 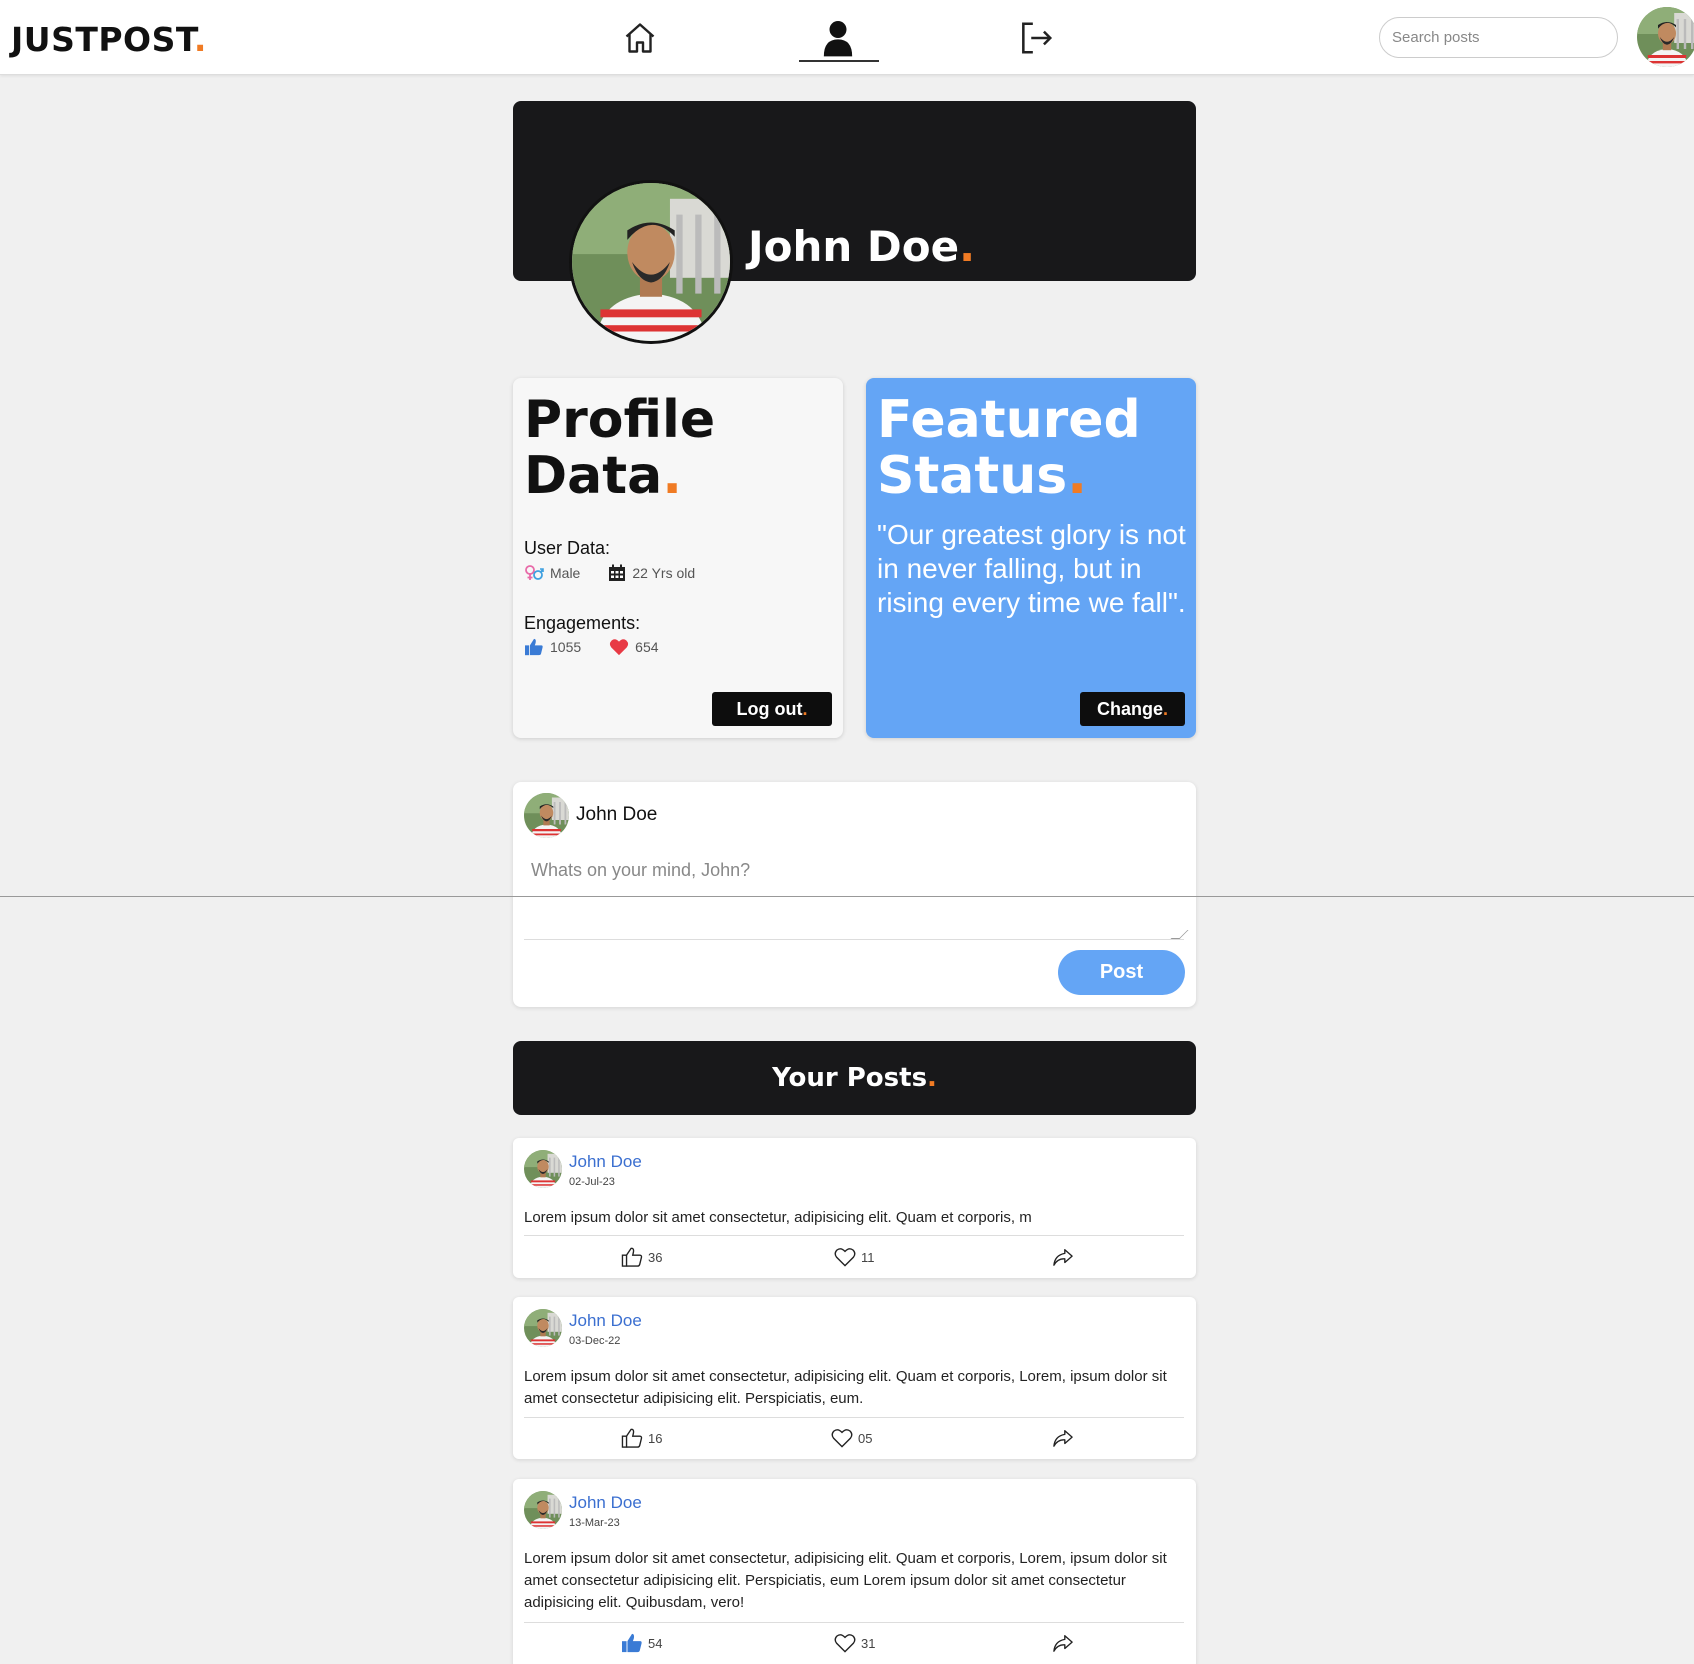 What do you see at coordinates (664, 573) in the screenshot?
I see `age-value: 22 Yrs old` at bounding box center [664, 573].